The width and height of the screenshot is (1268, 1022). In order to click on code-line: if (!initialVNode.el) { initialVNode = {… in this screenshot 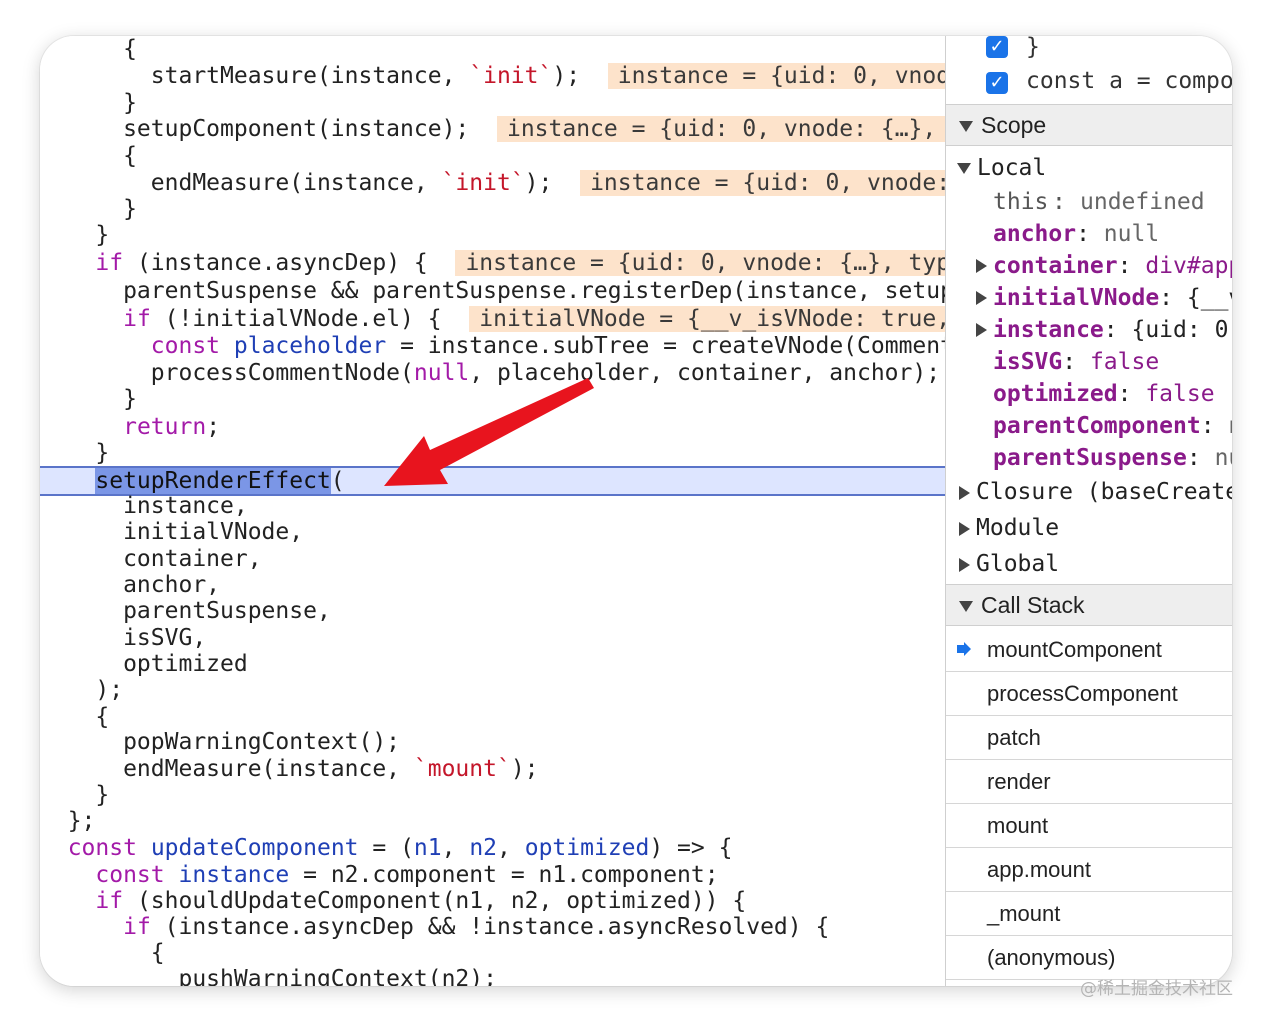, I will do `click(492, 319)`.